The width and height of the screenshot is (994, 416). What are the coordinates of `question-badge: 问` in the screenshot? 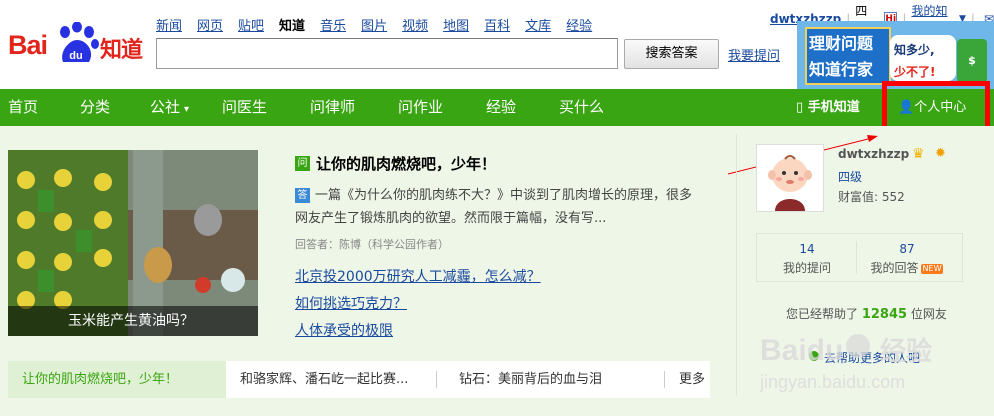 It's located at (302, 163).